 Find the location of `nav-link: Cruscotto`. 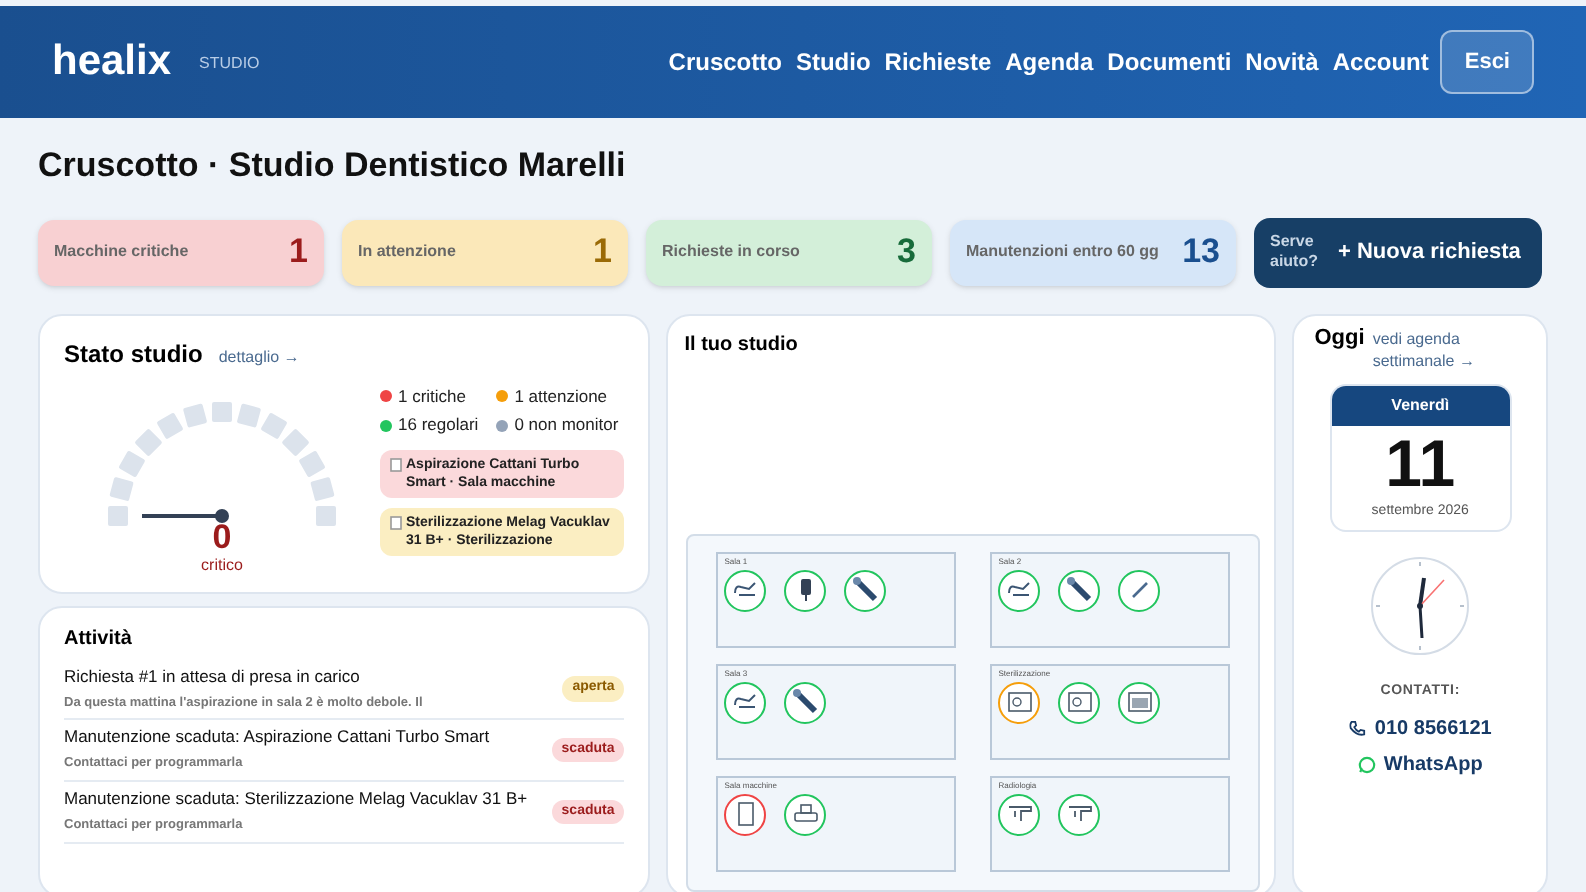

nav-link: Cruscotto is located at coordinates (725, 62).